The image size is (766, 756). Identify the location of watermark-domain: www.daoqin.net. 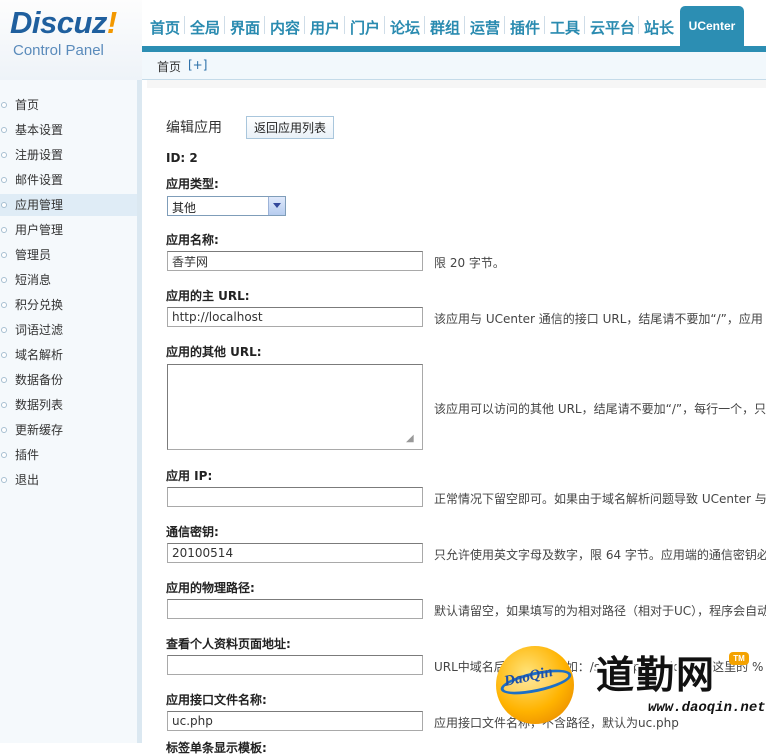
(707, 708).